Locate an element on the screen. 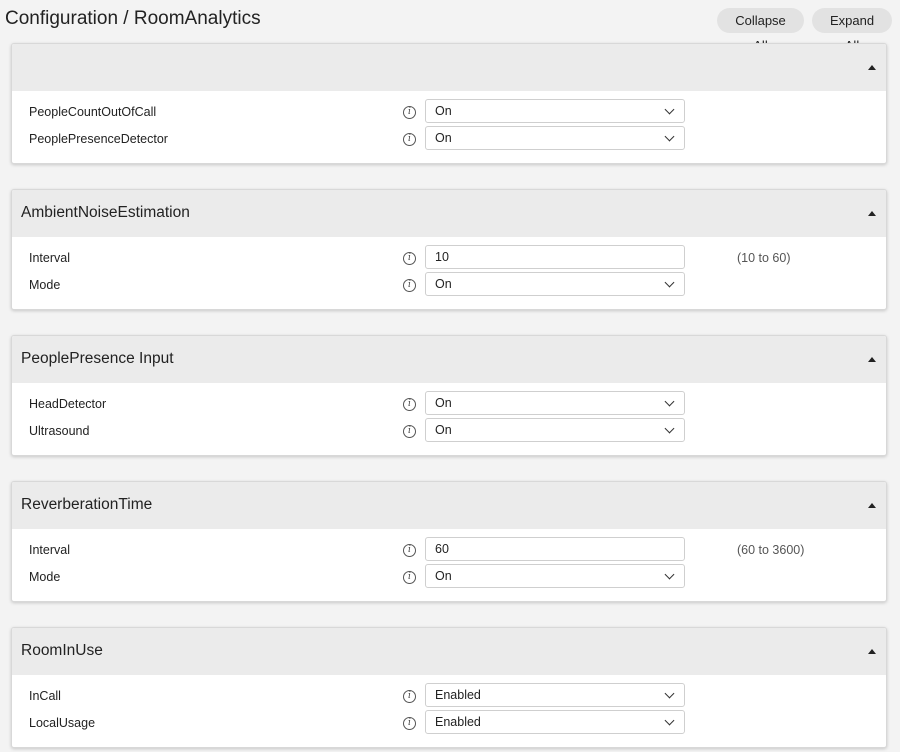 The width and height of the screenshot is (900, 752). setting-label: InCall is located at coordinates (45, 696).